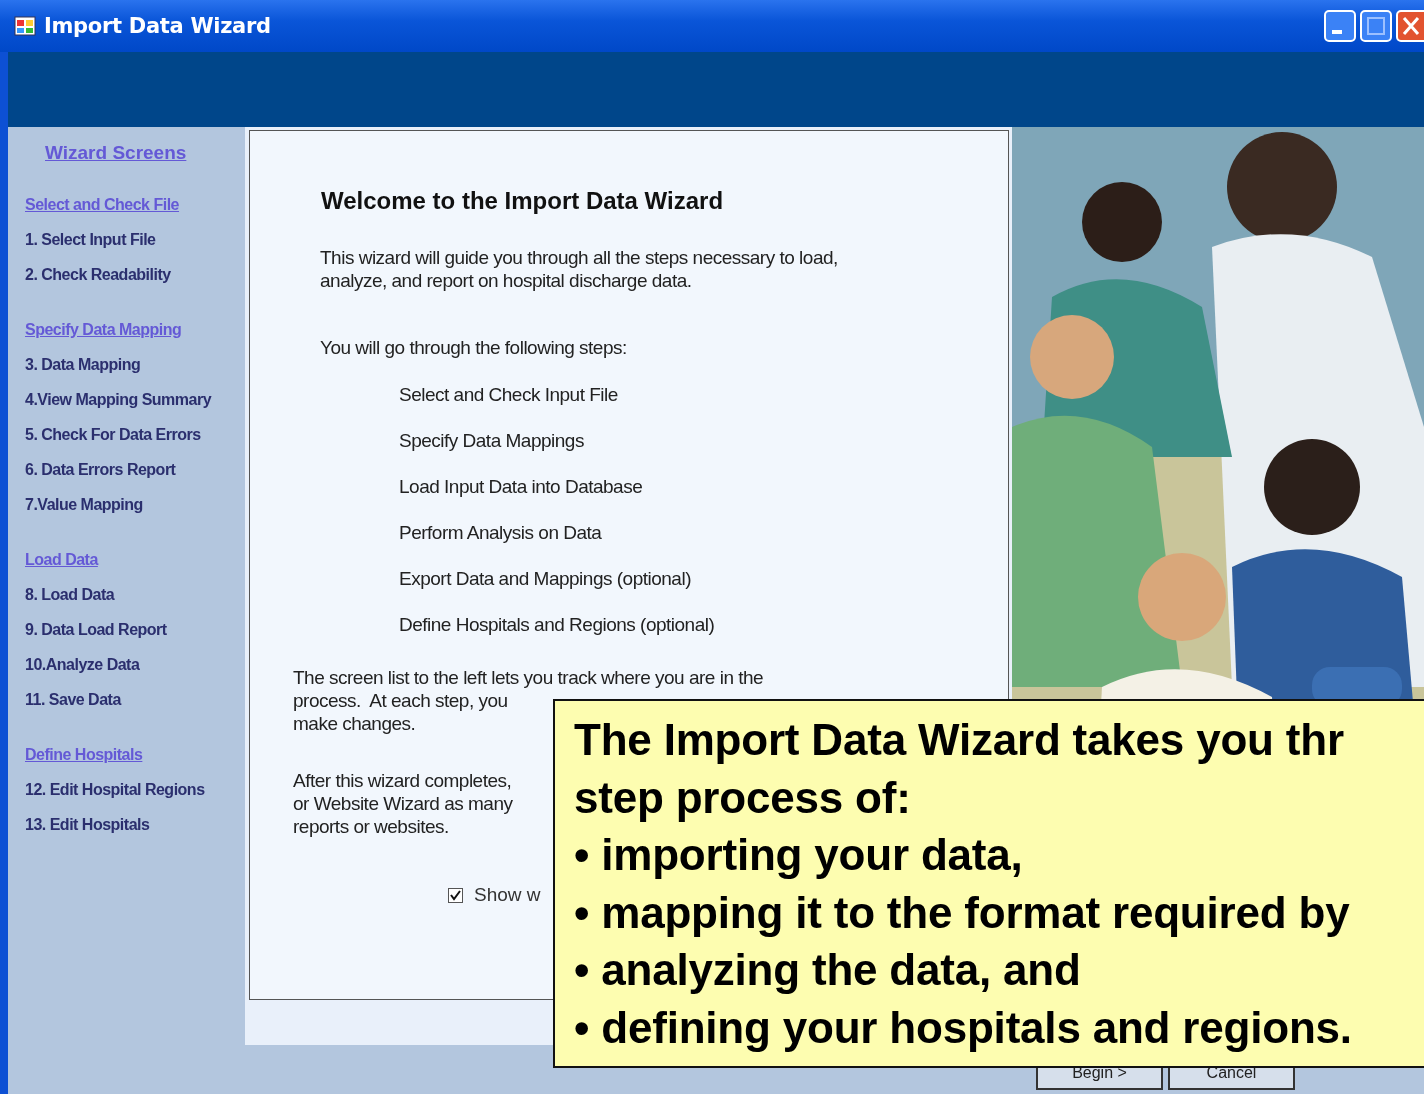  I want to click on step-link: 10.Analyze Data, so click(82, 664).